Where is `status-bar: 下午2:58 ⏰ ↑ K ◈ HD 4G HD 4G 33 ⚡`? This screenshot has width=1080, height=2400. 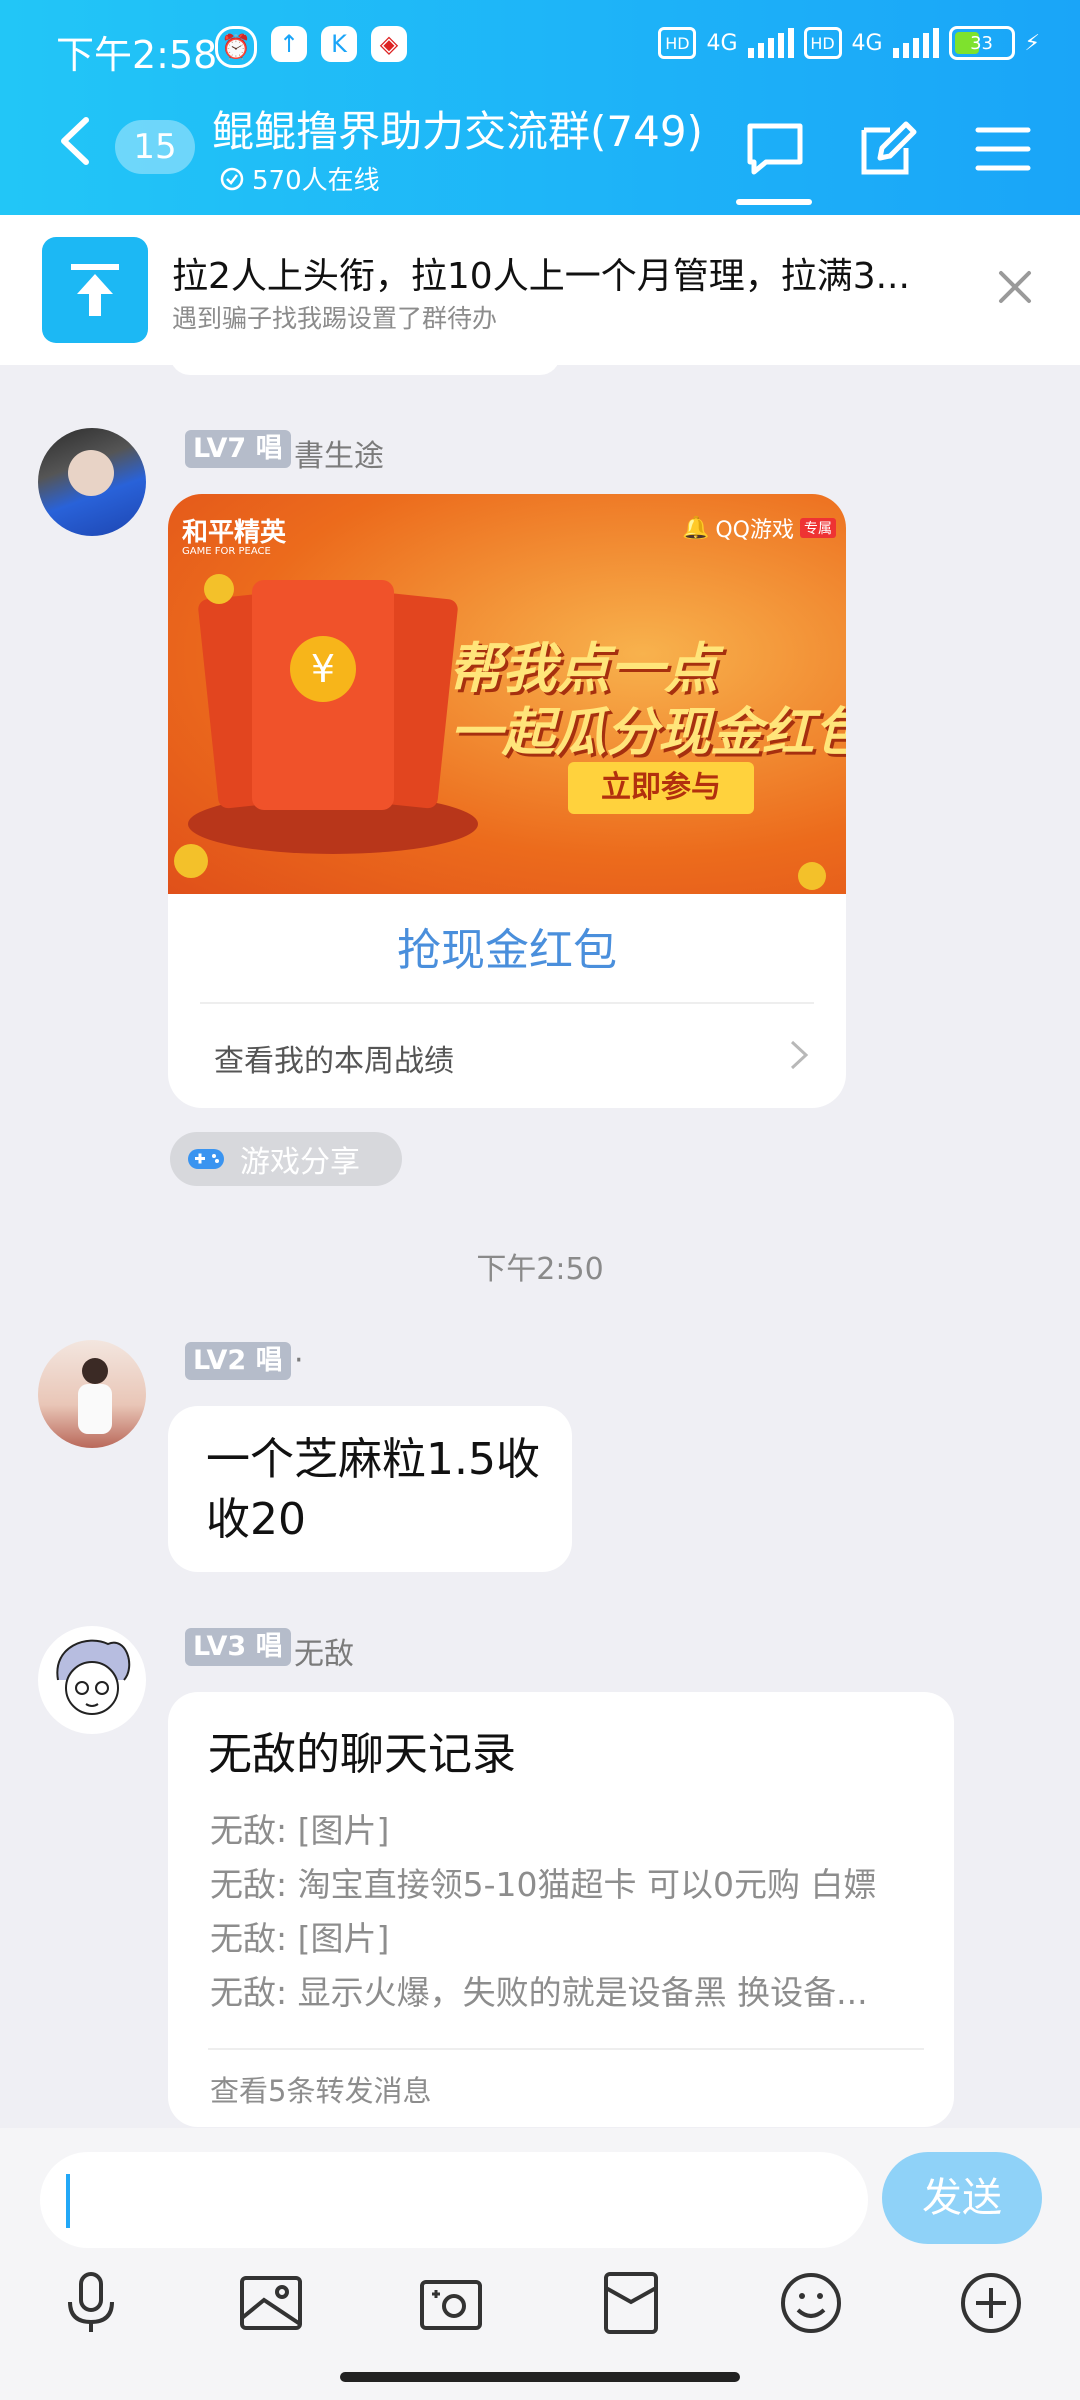
status-bar: 下午2:58 ⏰ ↑ K ◈ HD 4G HD 4G 33 ⚡ is located at coordinates (540, 45).